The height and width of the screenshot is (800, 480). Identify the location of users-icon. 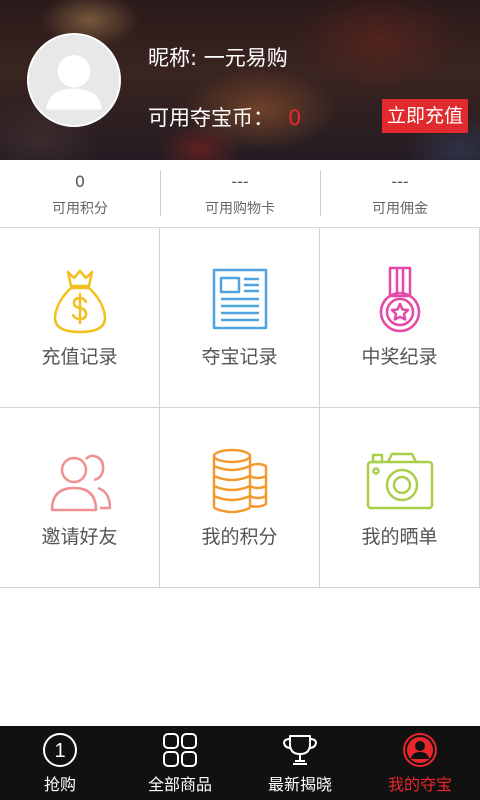
(80, 481).